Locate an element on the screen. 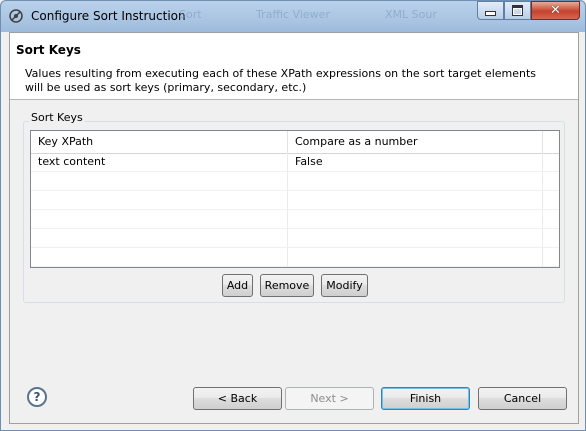 This screenshot has height=431, width=586. maximize-button is located at coordinates (517, 10).